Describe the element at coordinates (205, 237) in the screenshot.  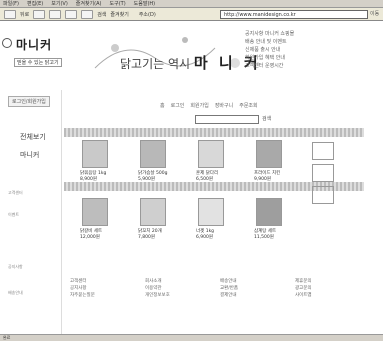
I see `product-price: 6,900원` at that location.